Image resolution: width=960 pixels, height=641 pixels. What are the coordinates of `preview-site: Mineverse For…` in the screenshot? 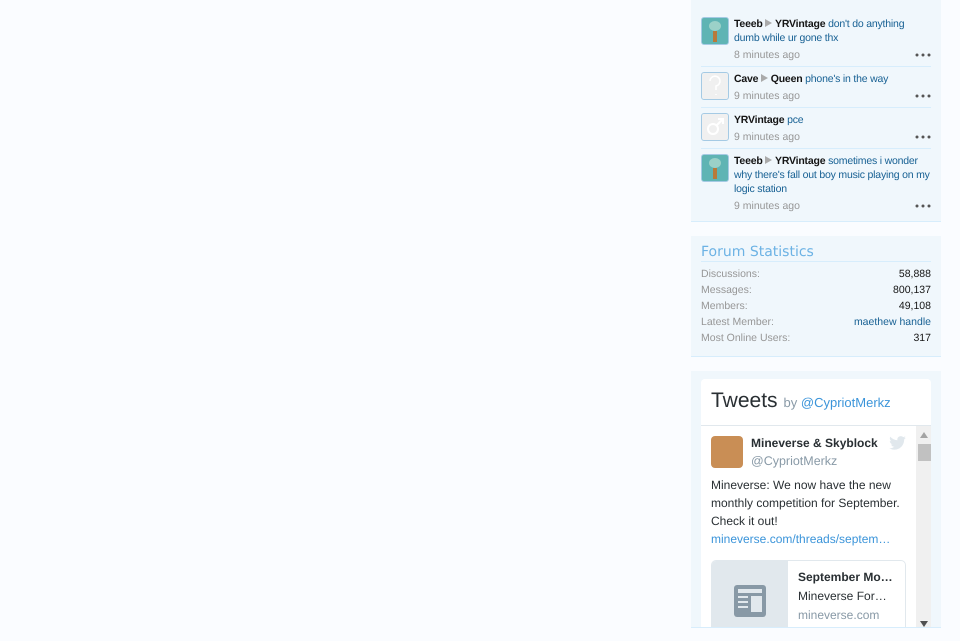 It's located at (843, 596).